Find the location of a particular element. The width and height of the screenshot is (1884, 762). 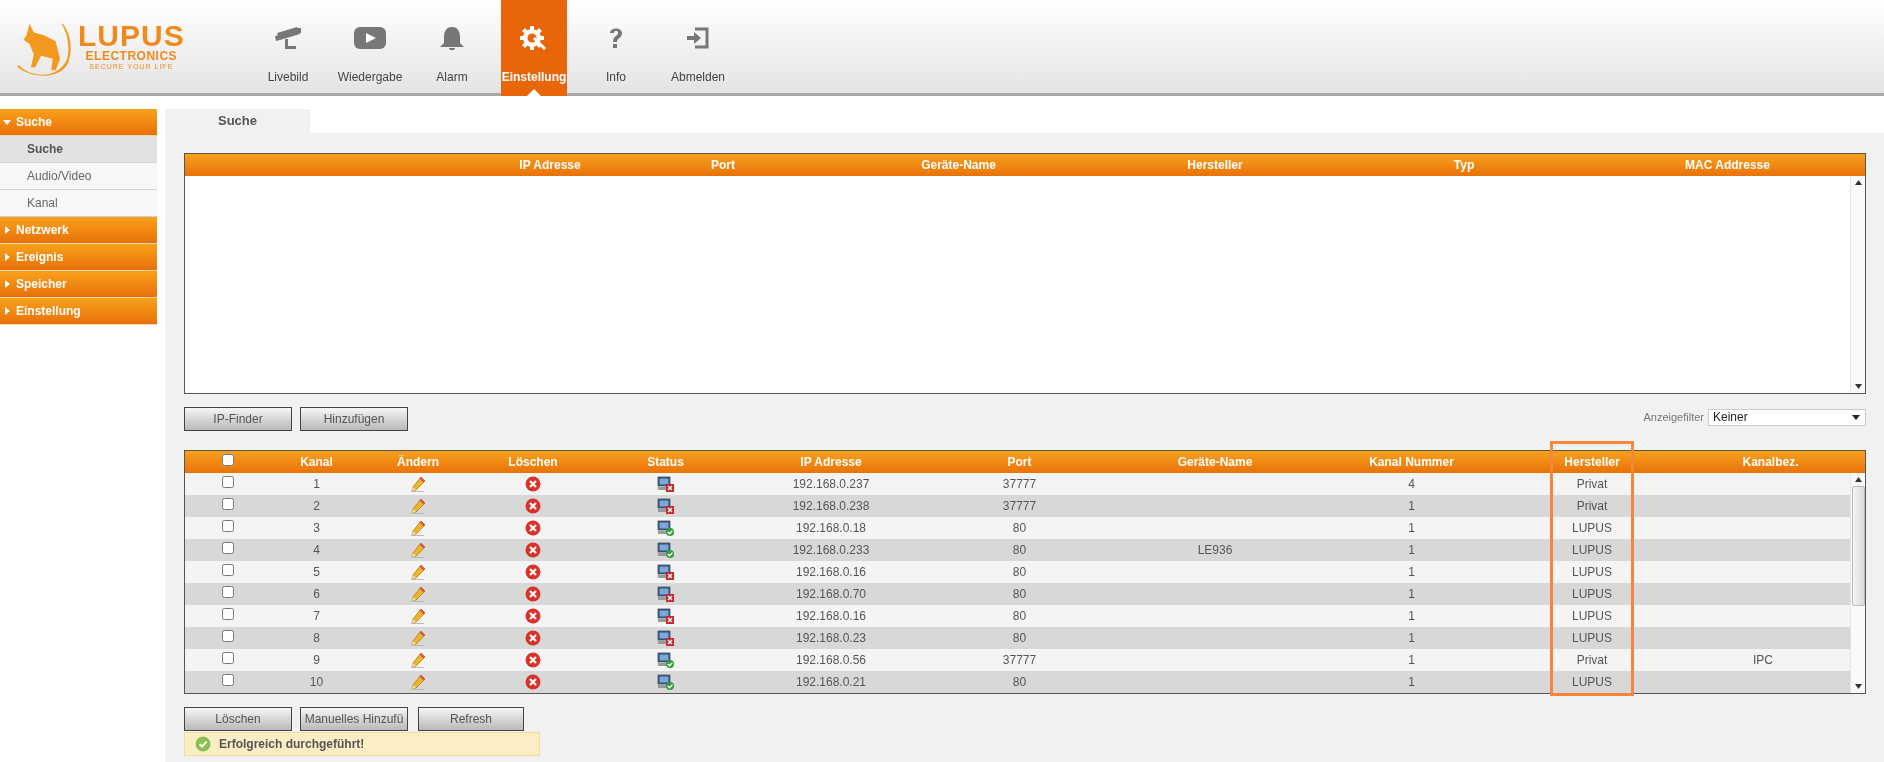

nav-tab: Info is located at coordinates (616, 48).